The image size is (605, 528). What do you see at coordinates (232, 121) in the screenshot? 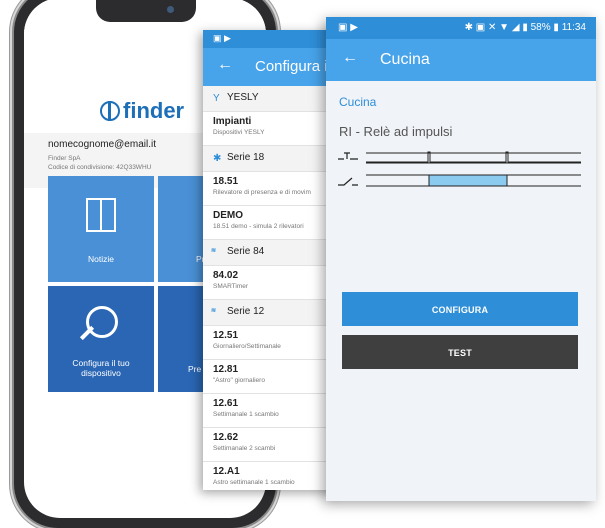
I see `item-title: Impianti` at bounding box center [232, 121].